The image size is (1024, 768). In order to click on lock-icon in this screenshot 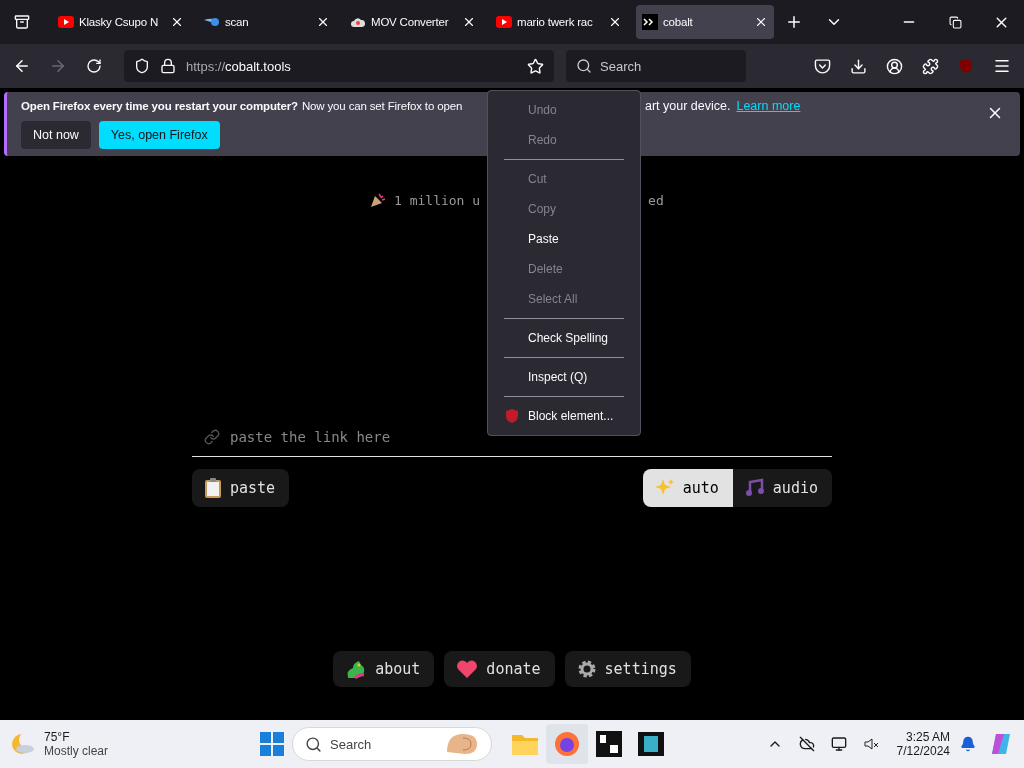, I will do `click(168, 66)`.